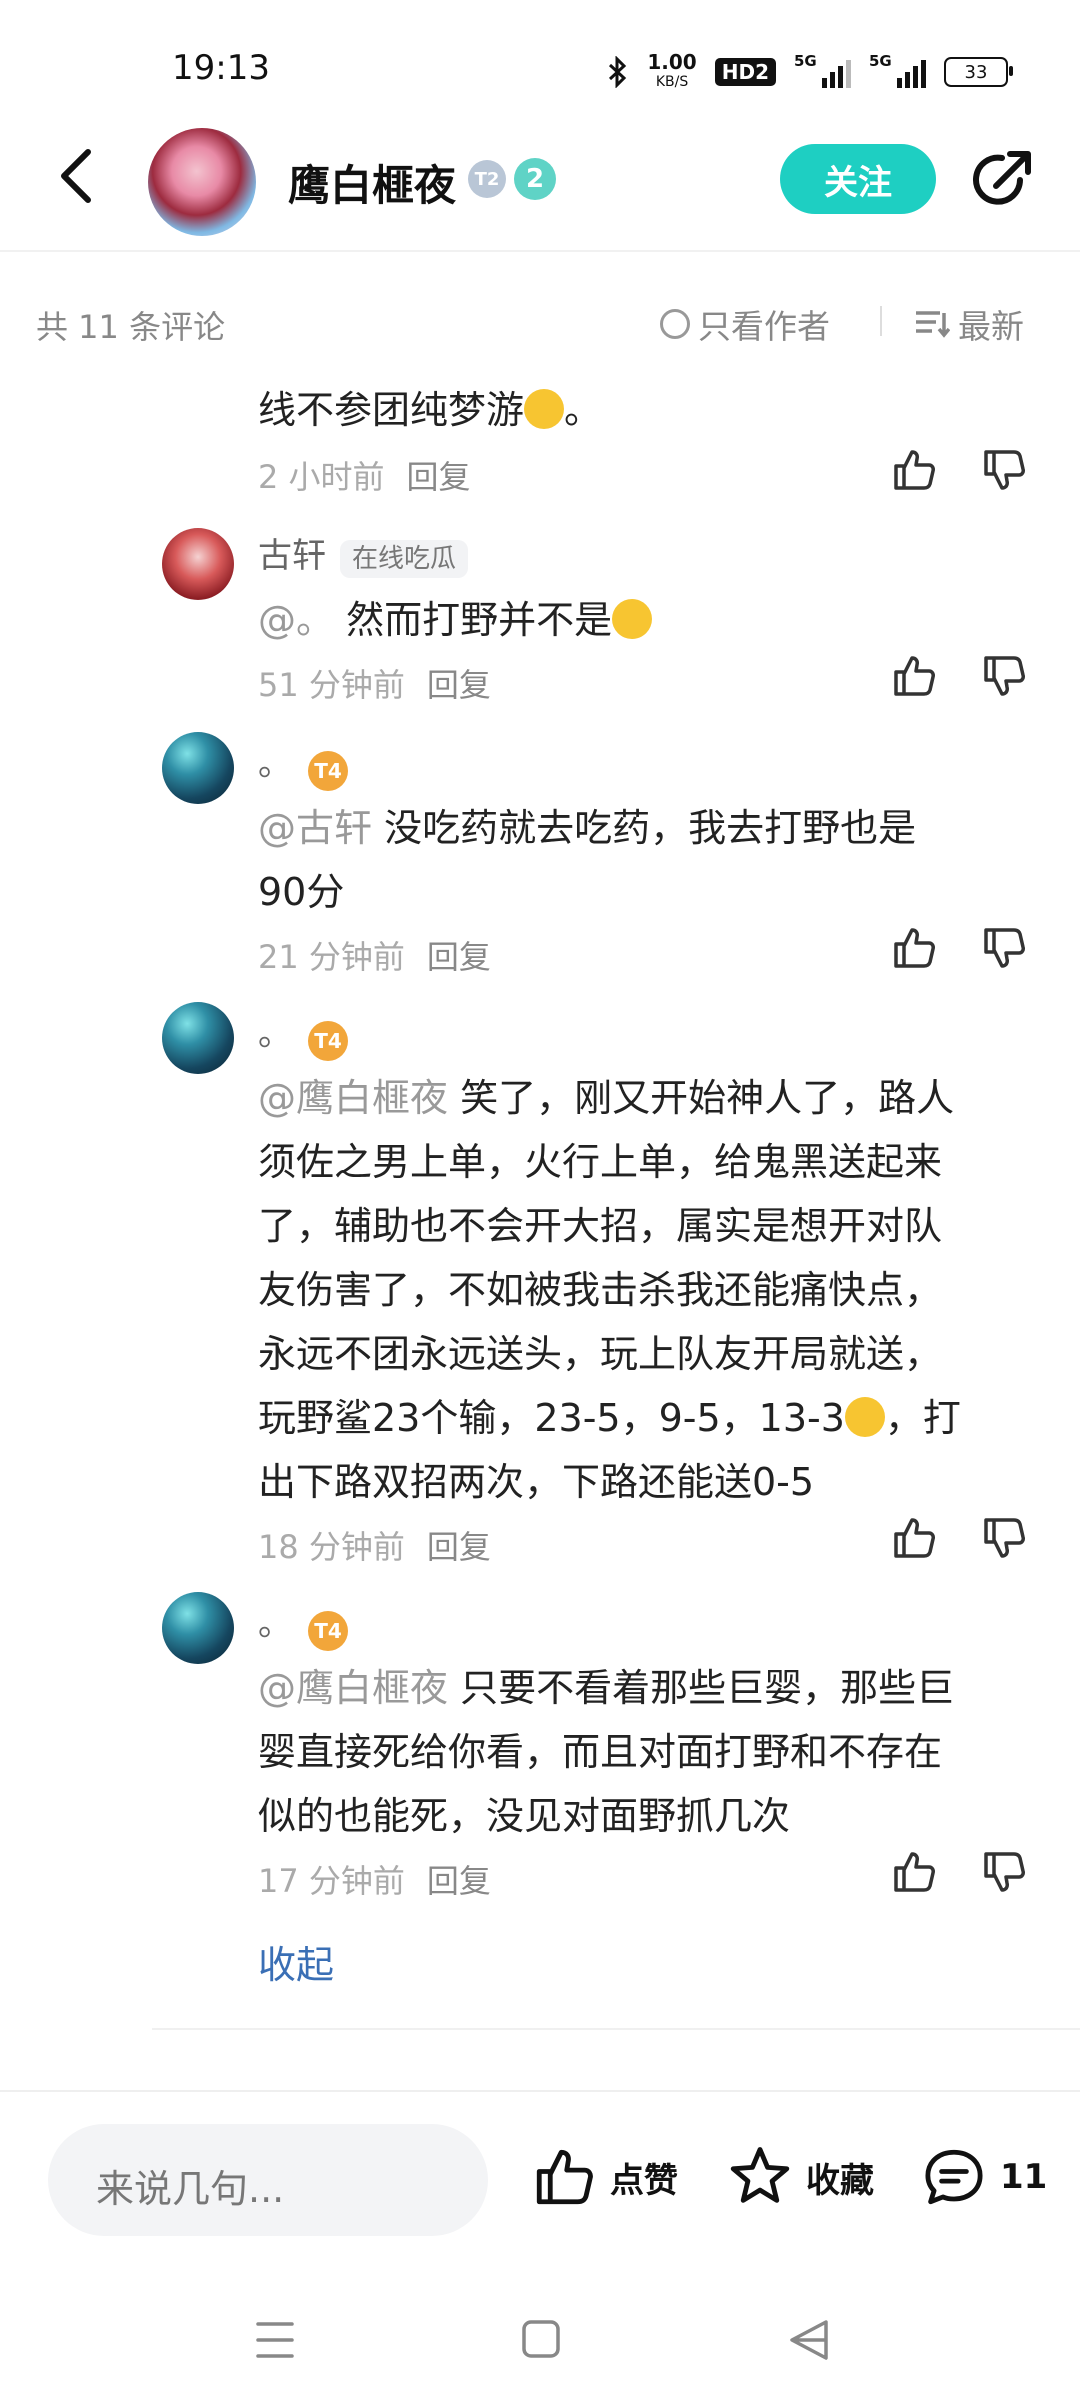 Image resolution: width=1080 pixels, height=2400 pixels. Describe the element at coordinates (275, 2340) in the screenshot. I see `menu-nav-icon` at that location.